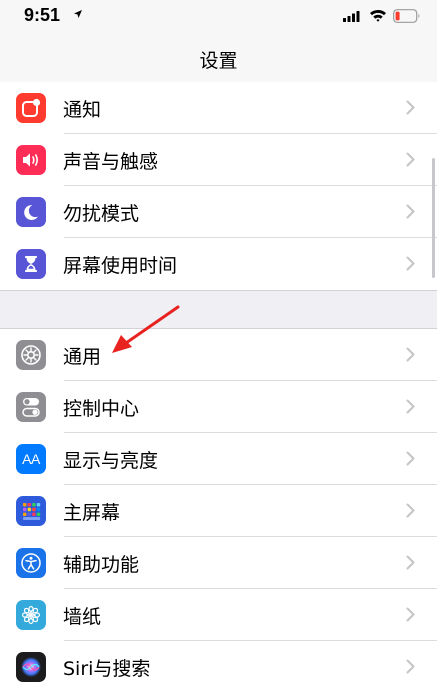 Image resolution: width=437 pixels, height=690 pixels. What do you see at coordinates (218, 61) in the screenshot?
I see `page-title: 设置` at bounding box center [218, 61].